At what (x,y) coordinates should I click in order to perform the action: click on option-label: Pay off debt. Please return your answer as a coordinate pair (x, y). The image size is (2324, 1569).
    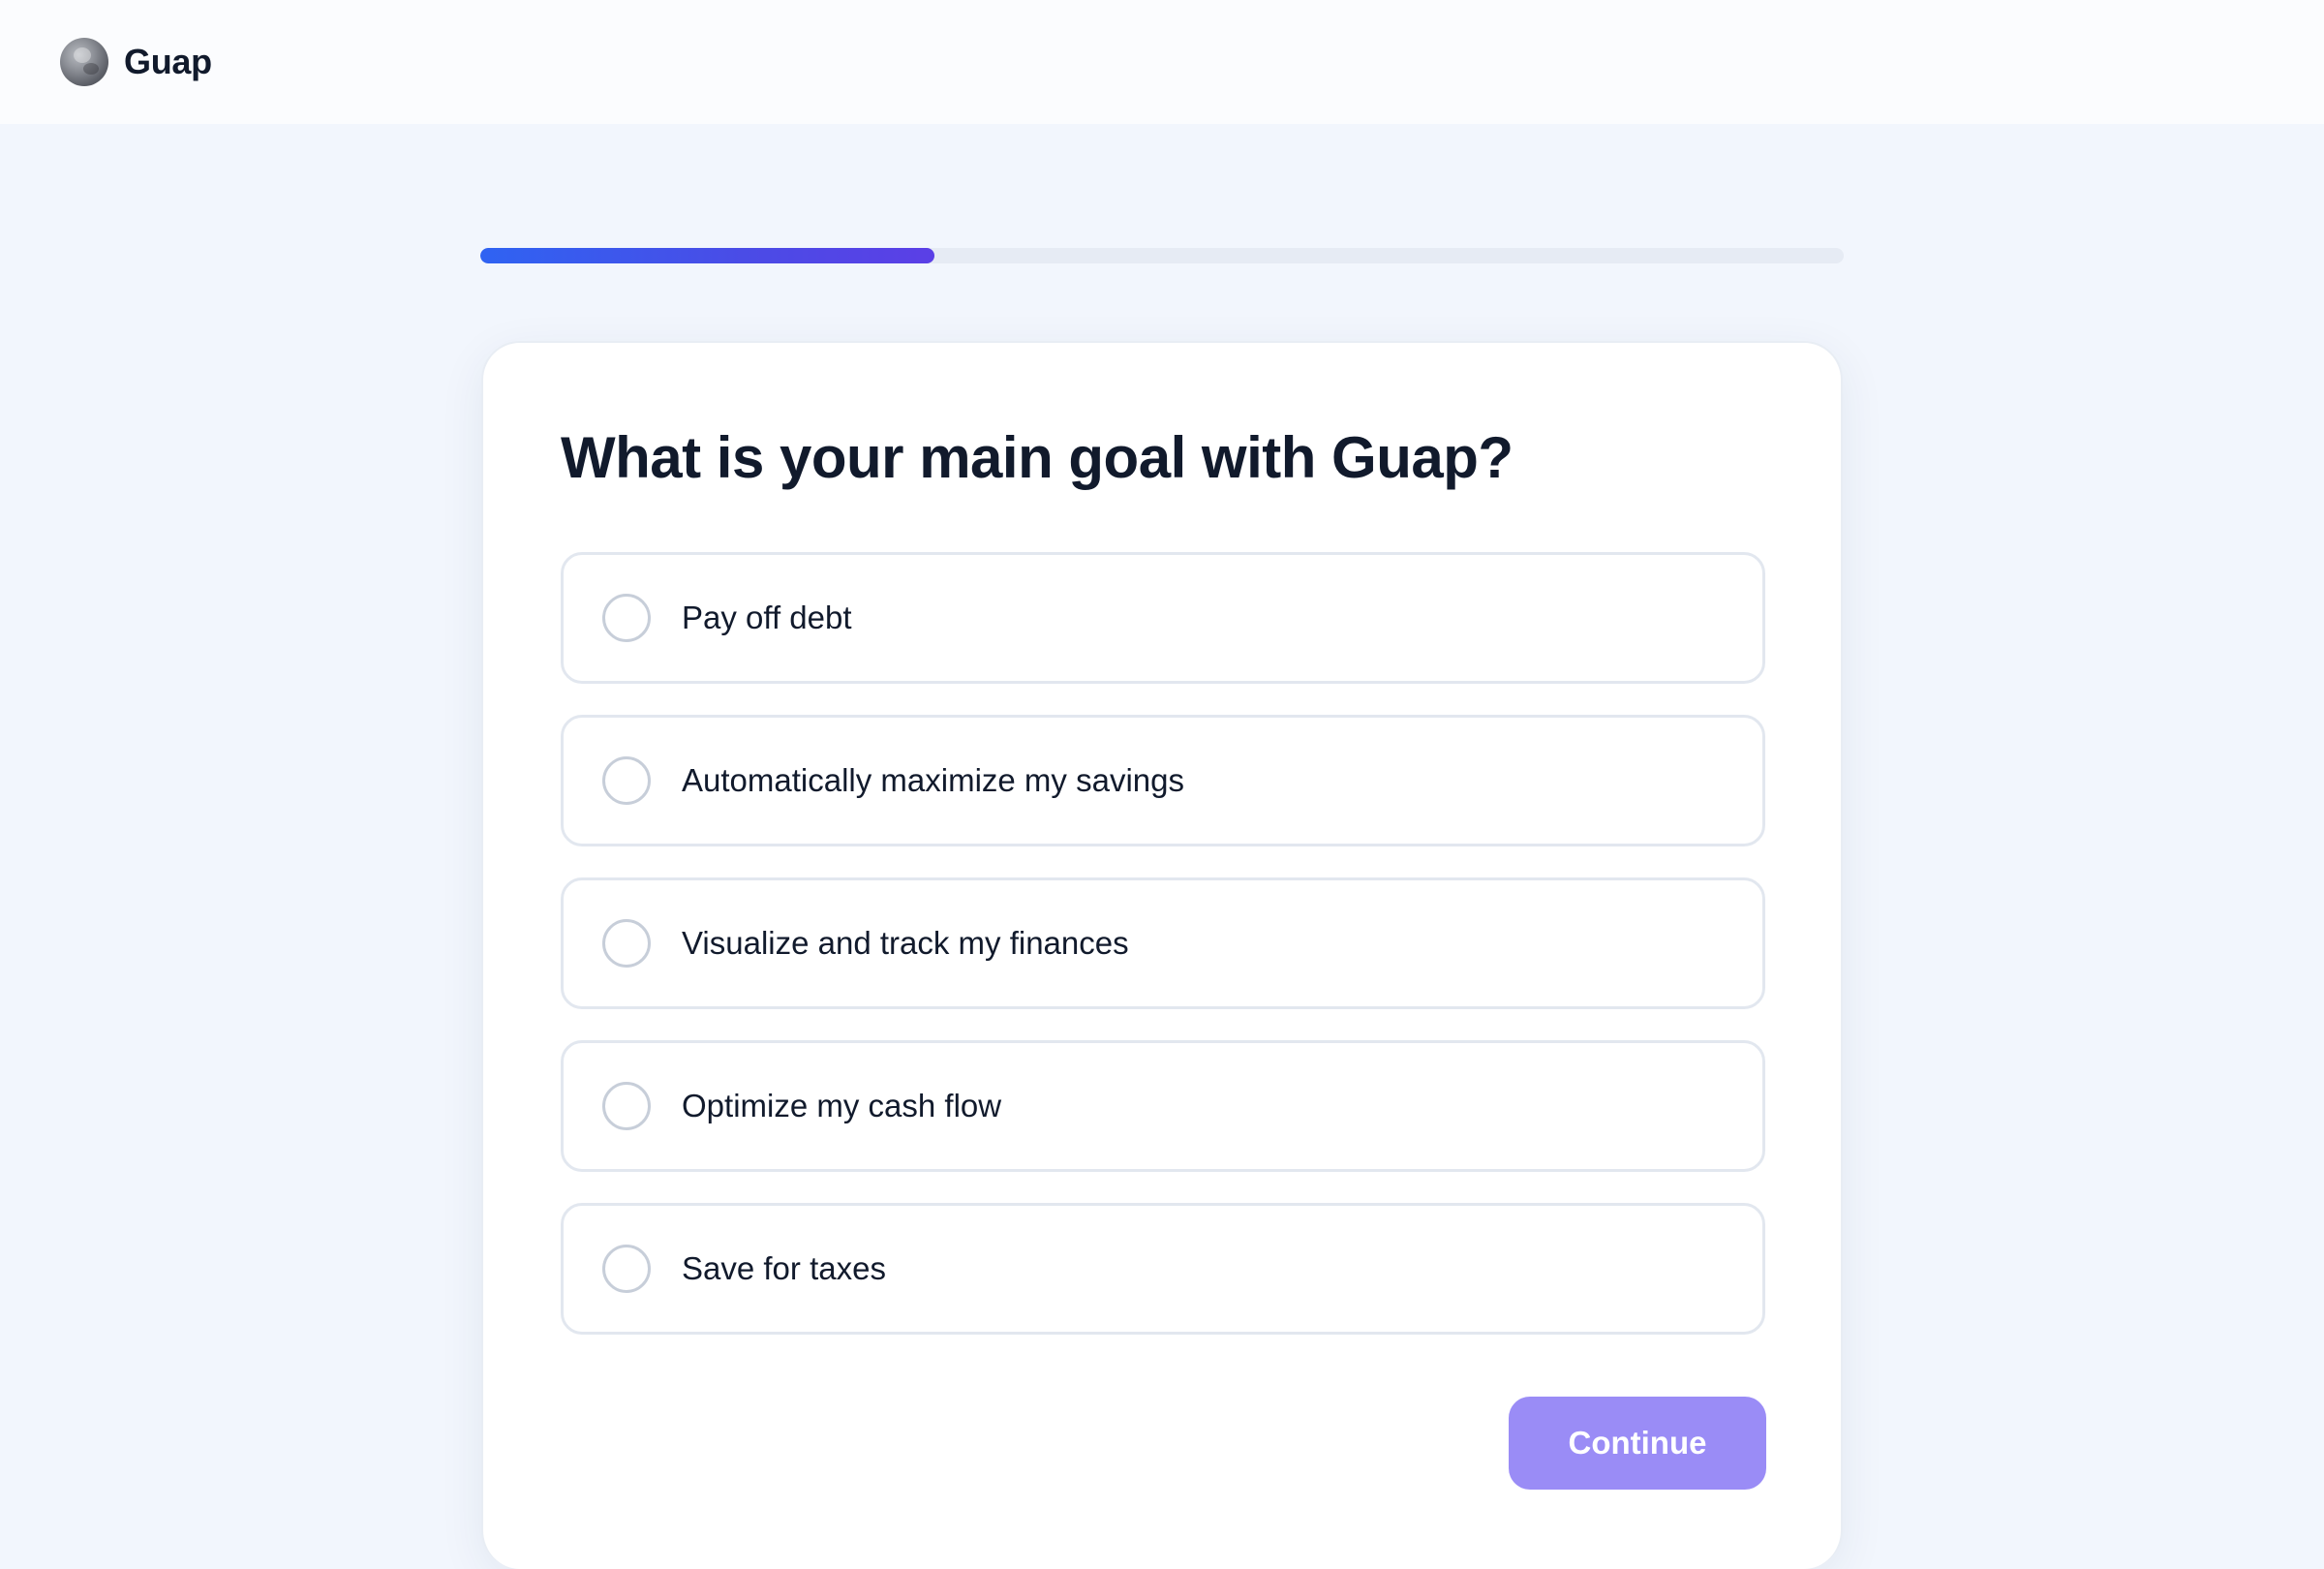
    Looking at the image, I should click on (767, 617).